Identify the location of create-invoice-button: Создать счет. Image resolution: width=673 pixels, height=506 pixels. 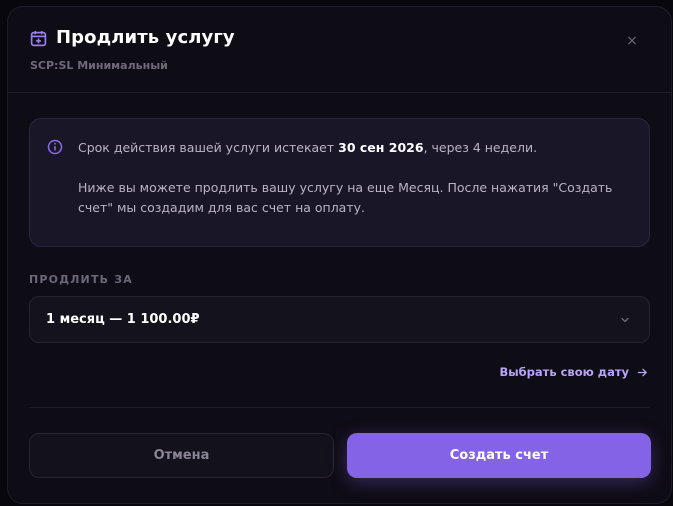
(499, 455).